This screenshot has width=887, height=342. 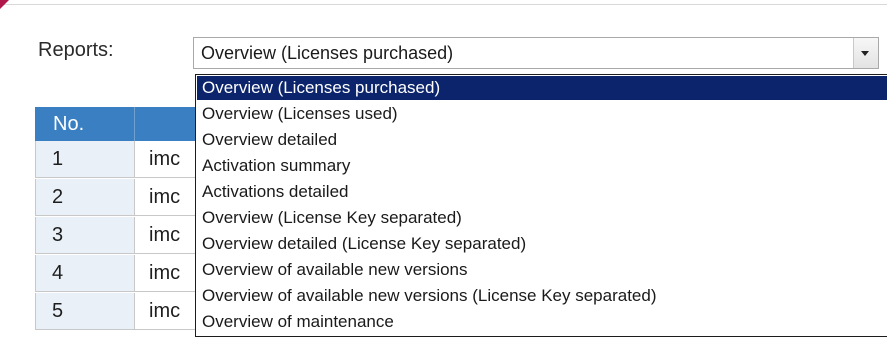 I want to click on column-header-no-label: No., so click(x=69, y=124).